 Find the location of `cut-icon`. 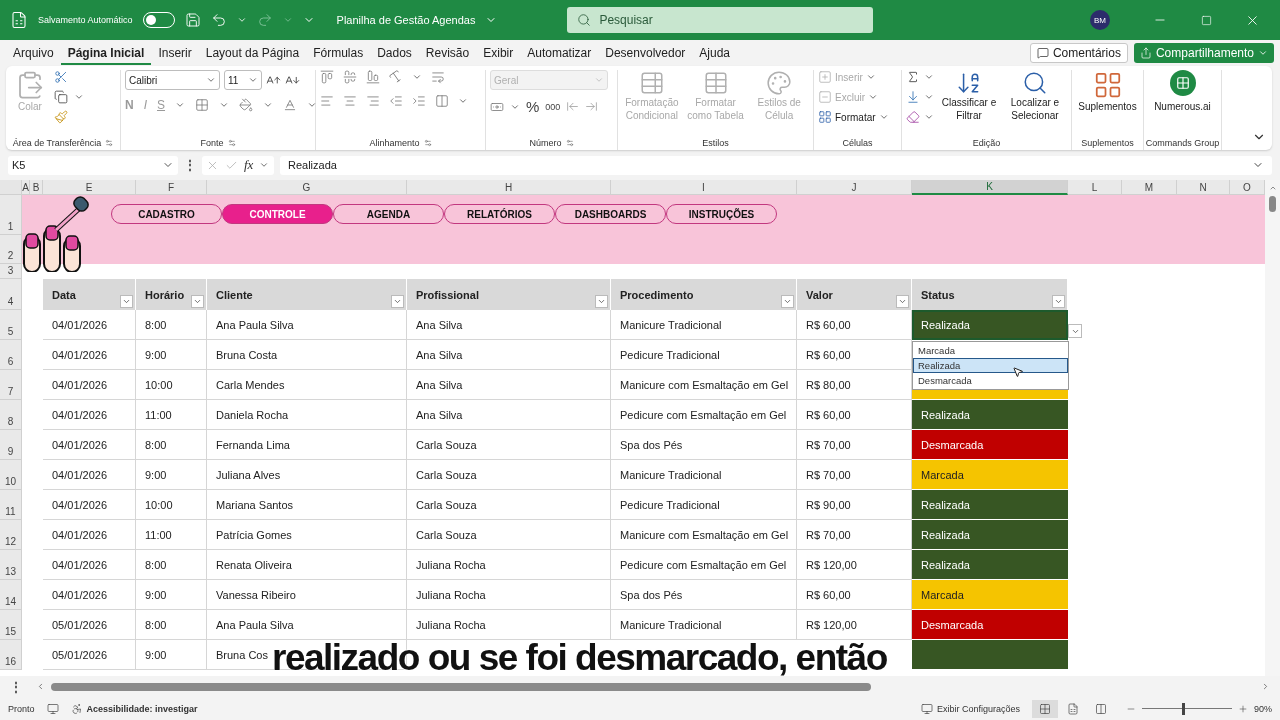

cut-icon is located at coordinates (61, 77).